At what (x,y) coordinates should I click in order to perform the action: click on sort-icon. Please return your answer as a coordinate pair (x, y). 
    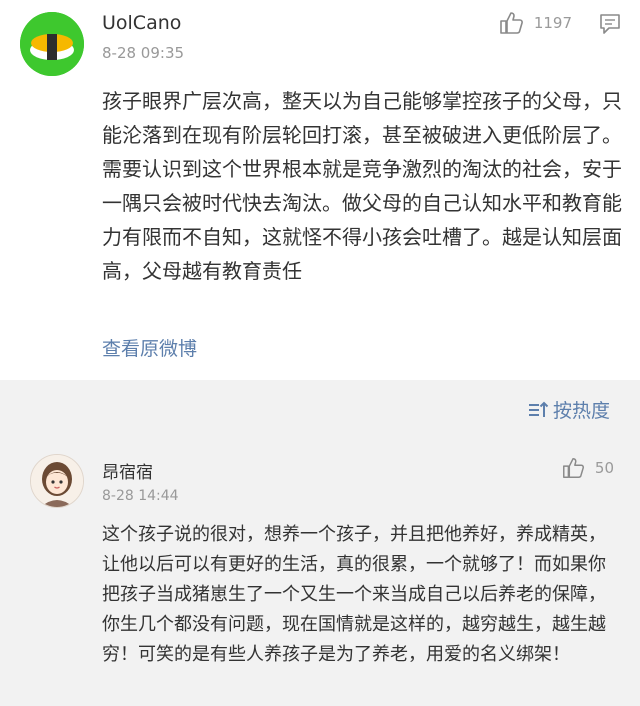
    Looking at the image, I should click on (538, 409).